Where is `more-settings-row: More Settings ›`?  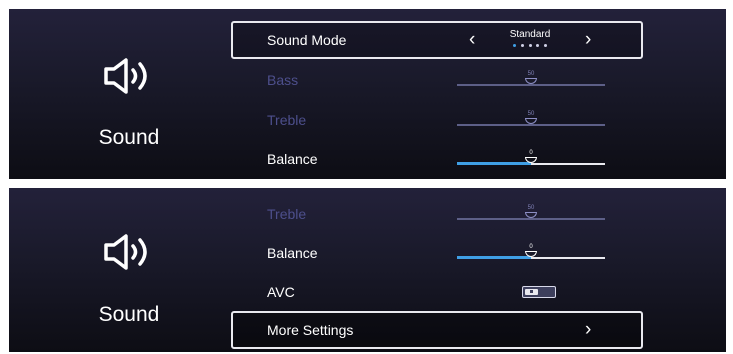 more-settings-row: More Settings › is located at coordinates (437, 330).